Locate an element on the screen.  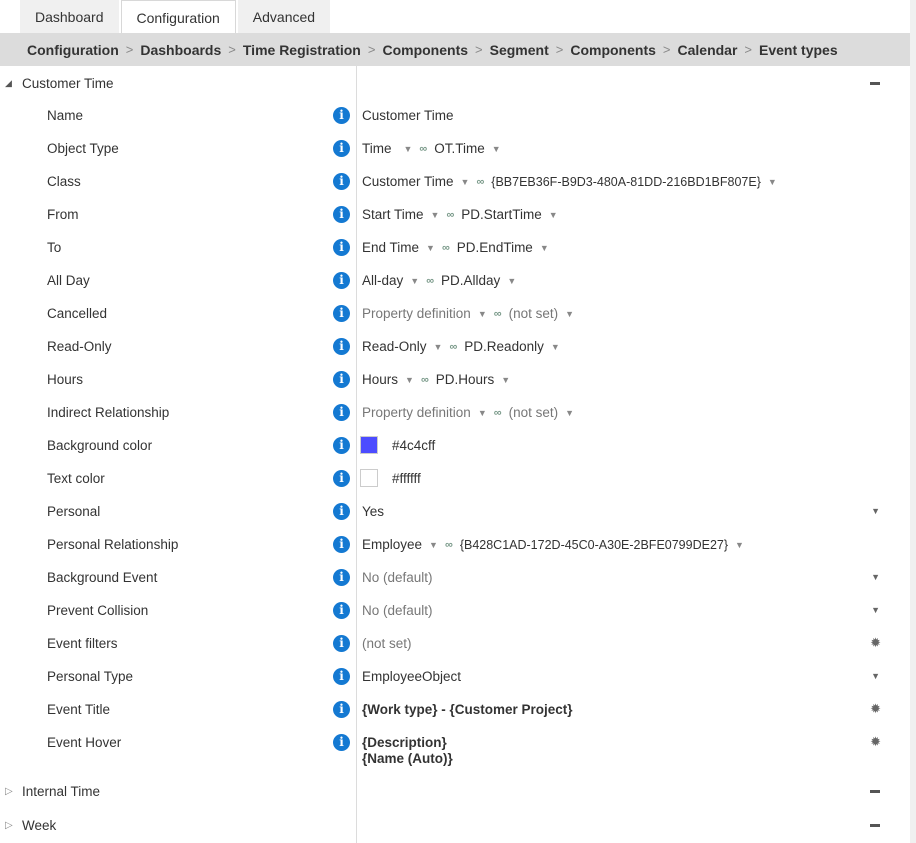
read-only-alias-select: PD.Readonly is located at coordinates (504, 346).